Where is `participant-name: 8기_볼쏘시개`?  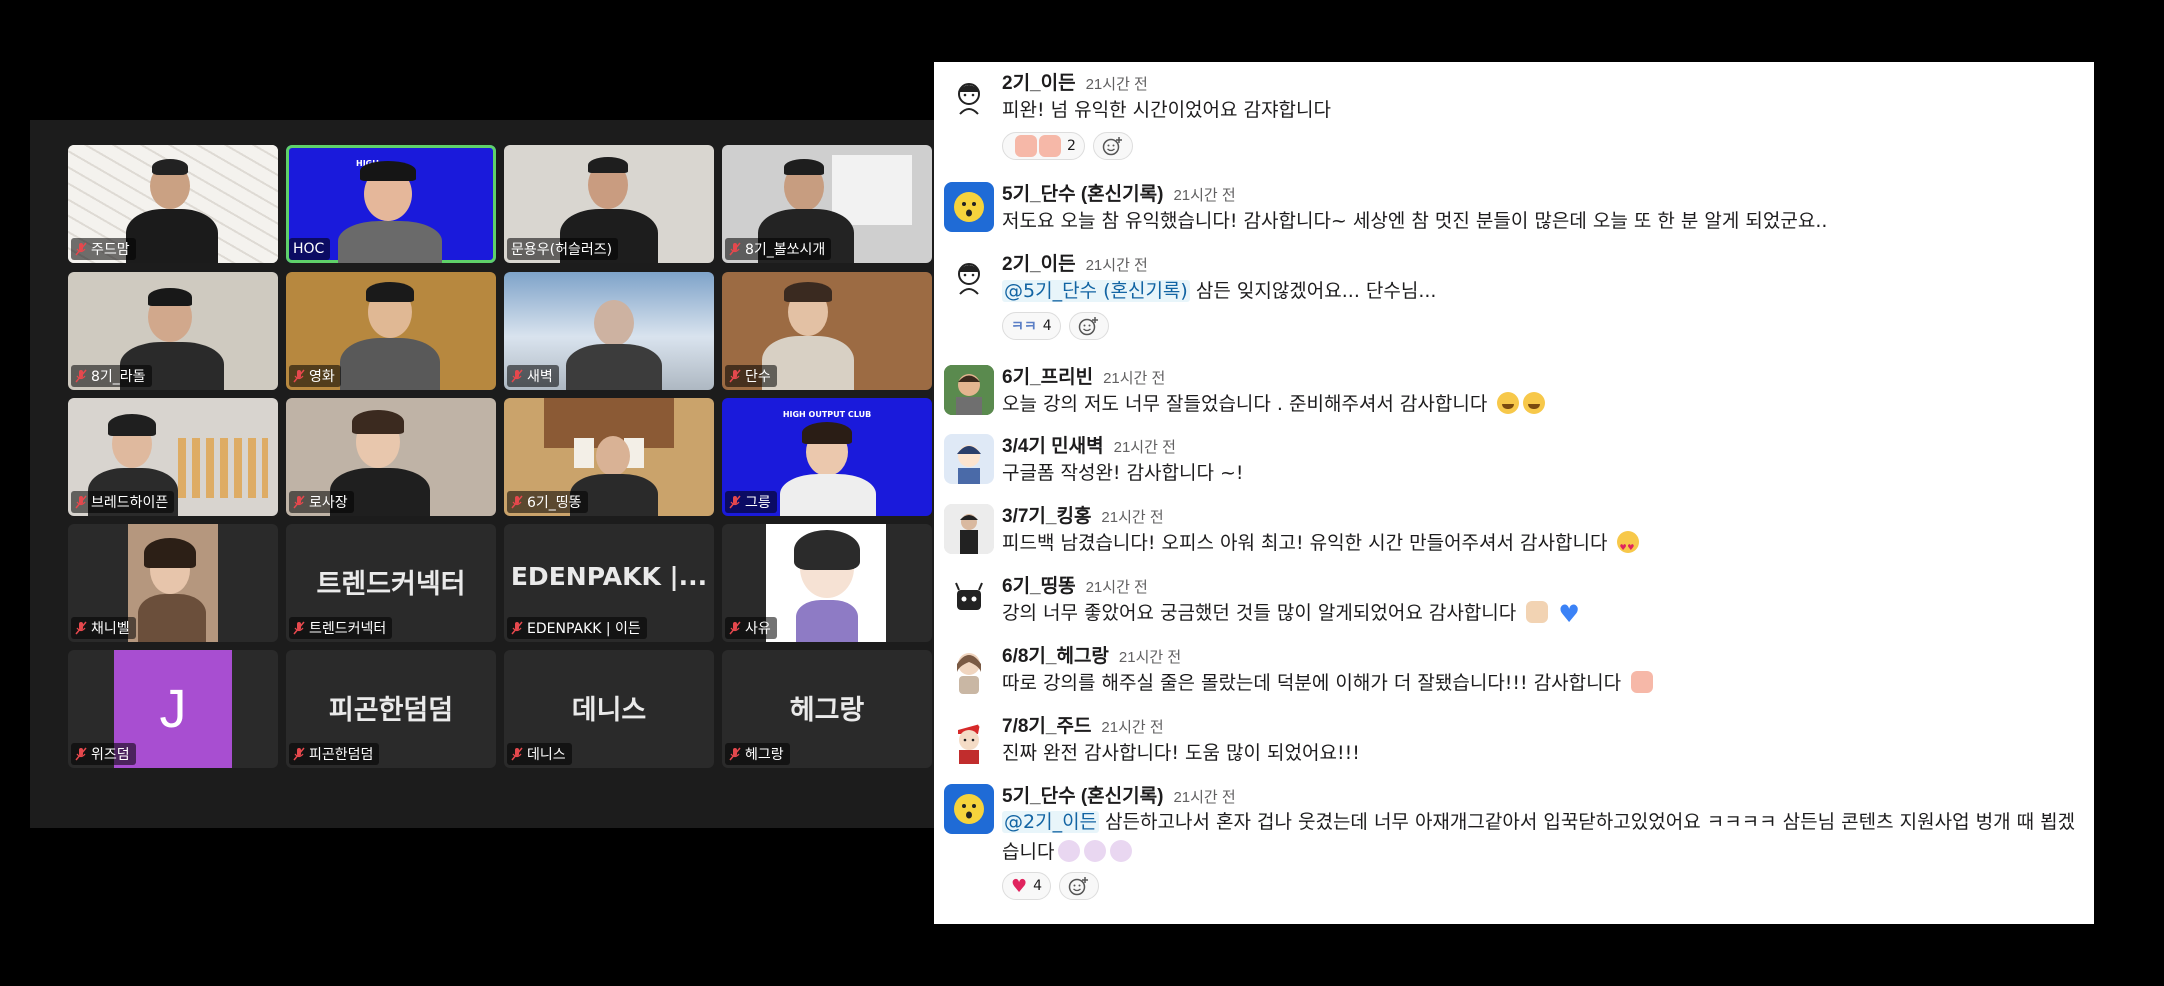
participant-name: 8기_볼쏘시개 is located at coordinates (785, 250).